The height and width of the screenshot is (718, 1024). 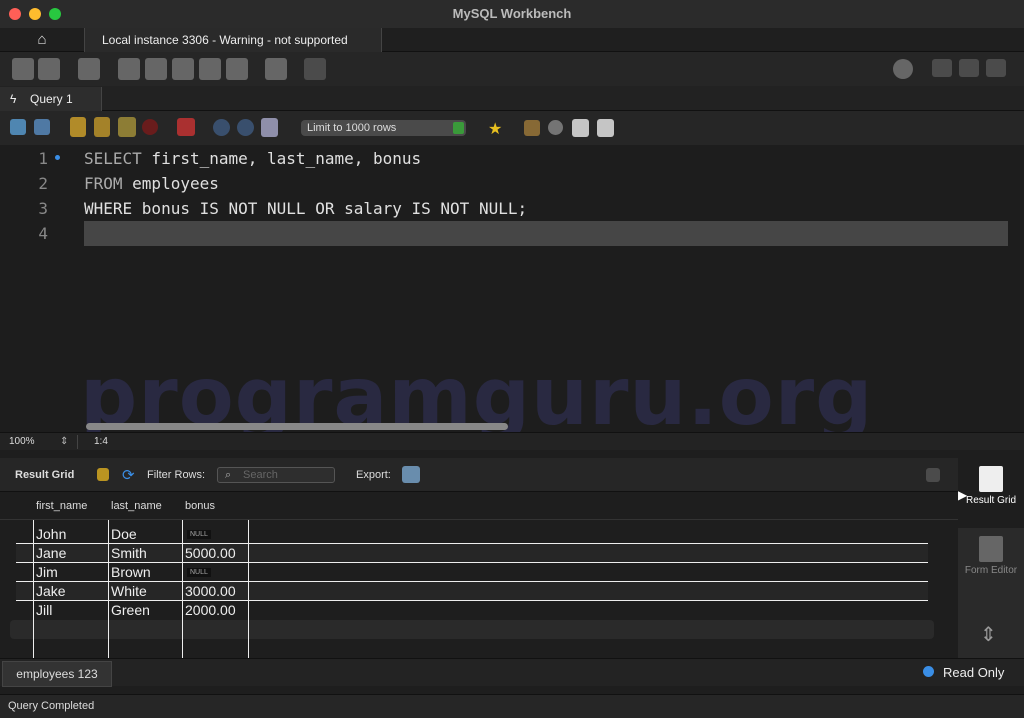 I want to click on horizontal-scrollbar, so click(x=297, y=426).